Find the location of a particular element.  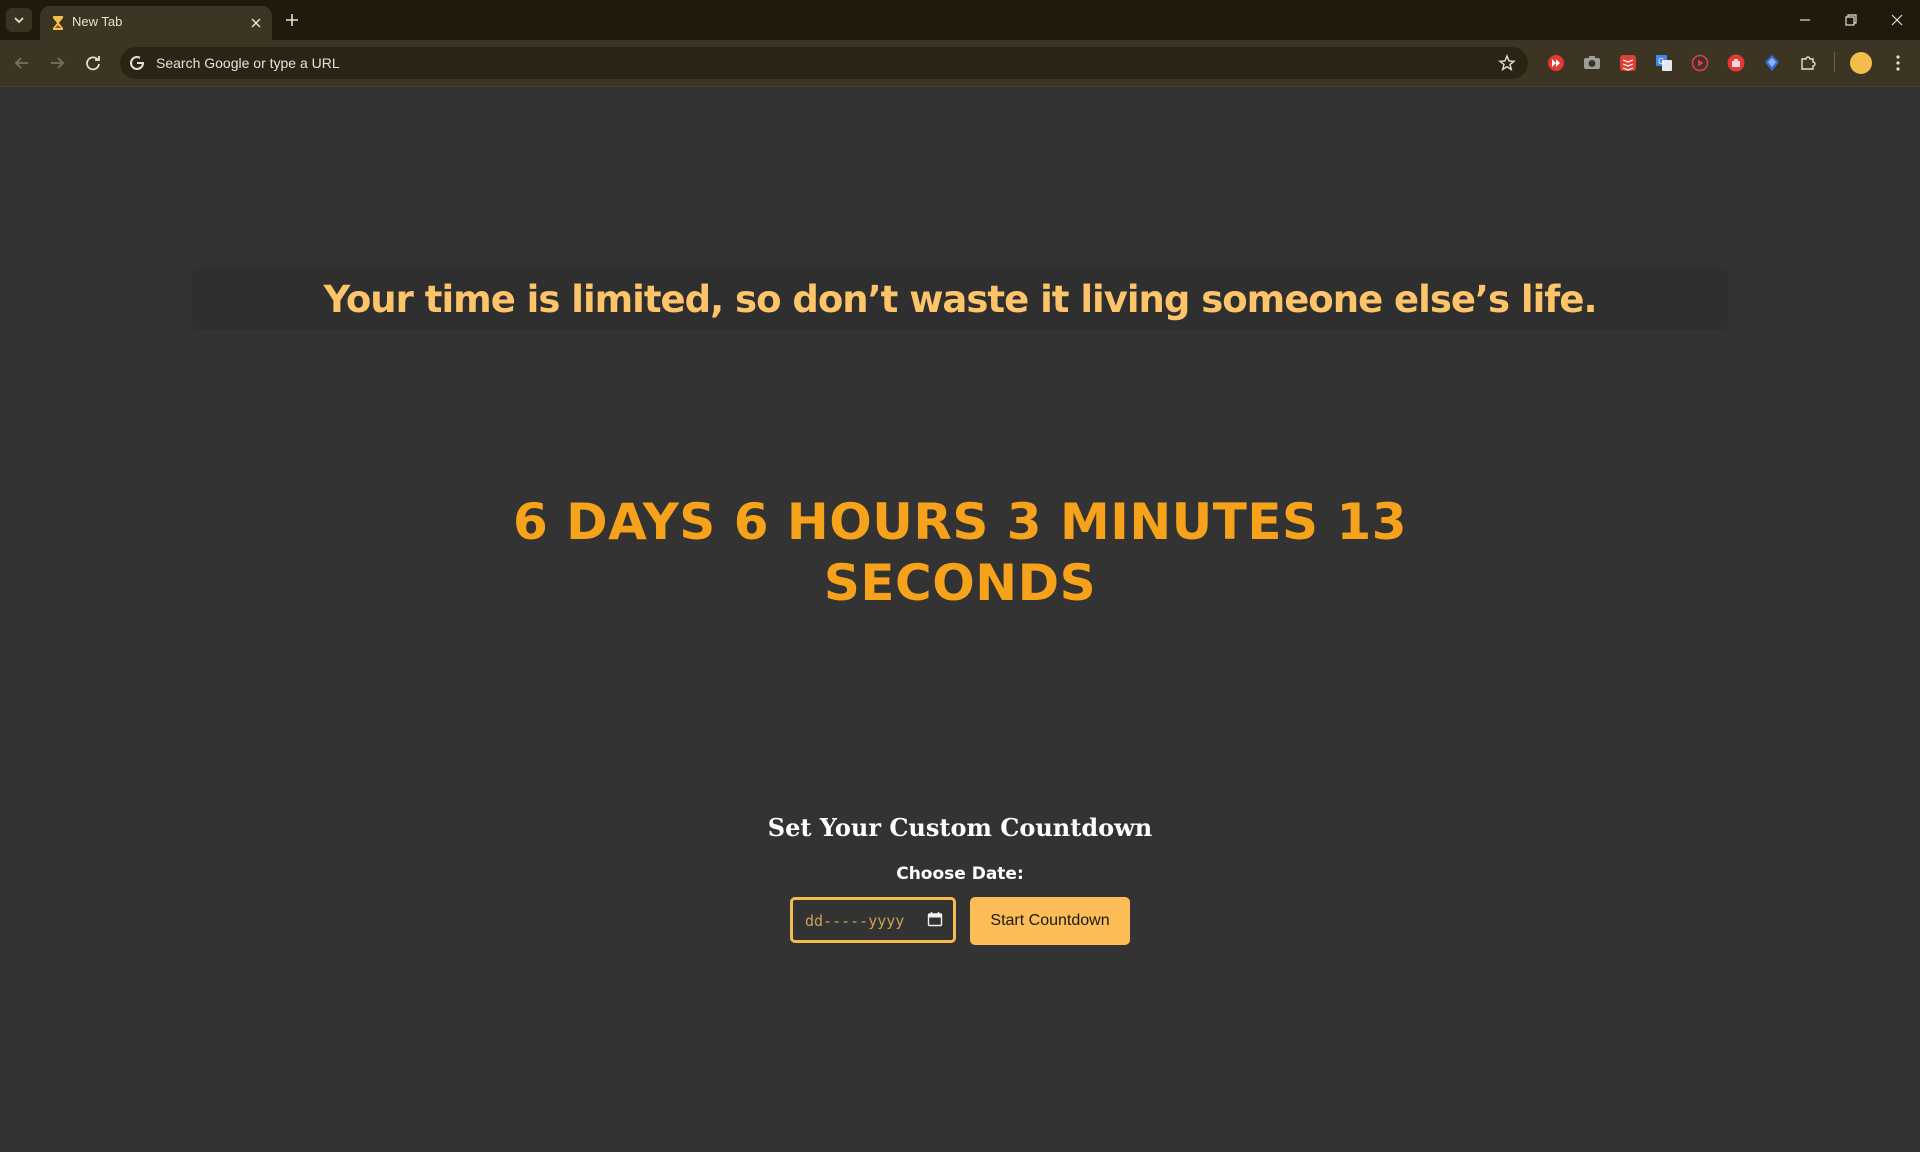

camera-icon is located at coordinates (1592, 63).